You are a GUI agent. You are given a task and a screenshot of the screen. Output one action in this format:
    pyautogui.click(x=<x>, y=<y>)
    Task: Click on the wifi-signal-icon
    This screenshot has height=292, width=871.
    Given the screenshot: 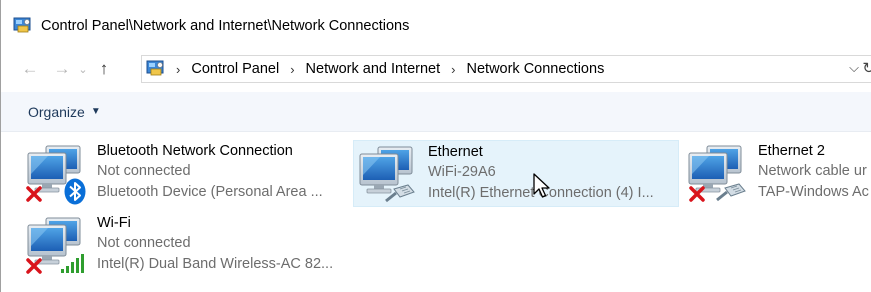 What is the action you would take?
    pyautogui.click(x=72, y=263)
    